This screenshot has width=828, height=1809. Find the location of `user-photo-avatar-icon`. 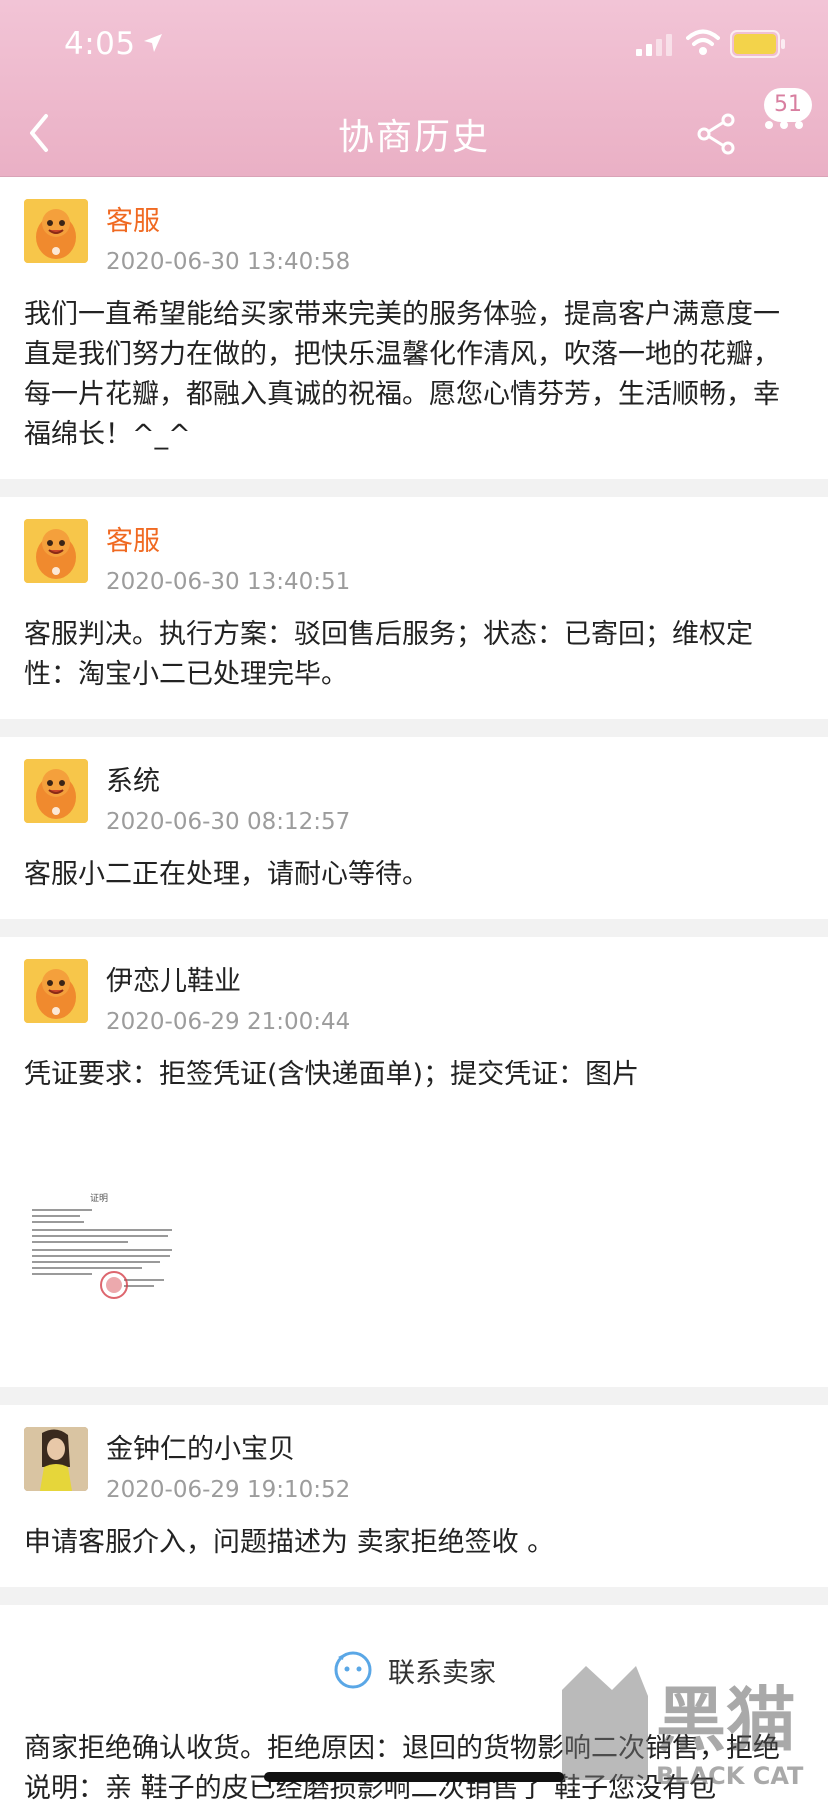

user-photo-avatar-icon is located at coordinates (56, 1459).